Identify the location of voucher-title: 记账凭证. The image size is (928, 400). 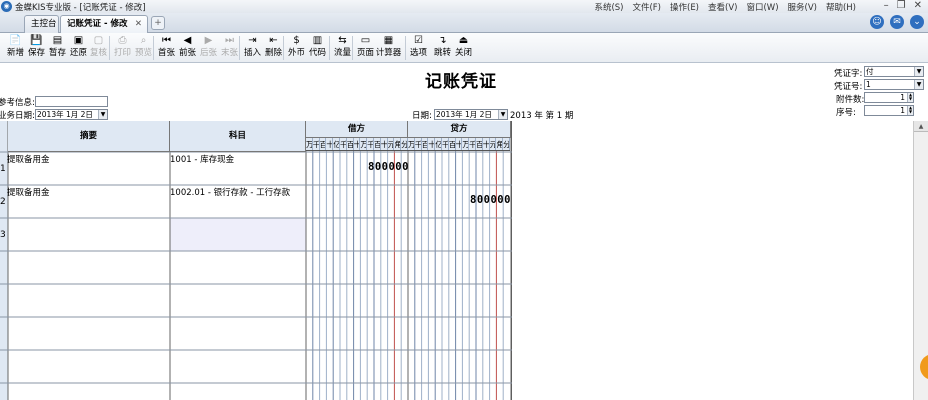
(461, 82).